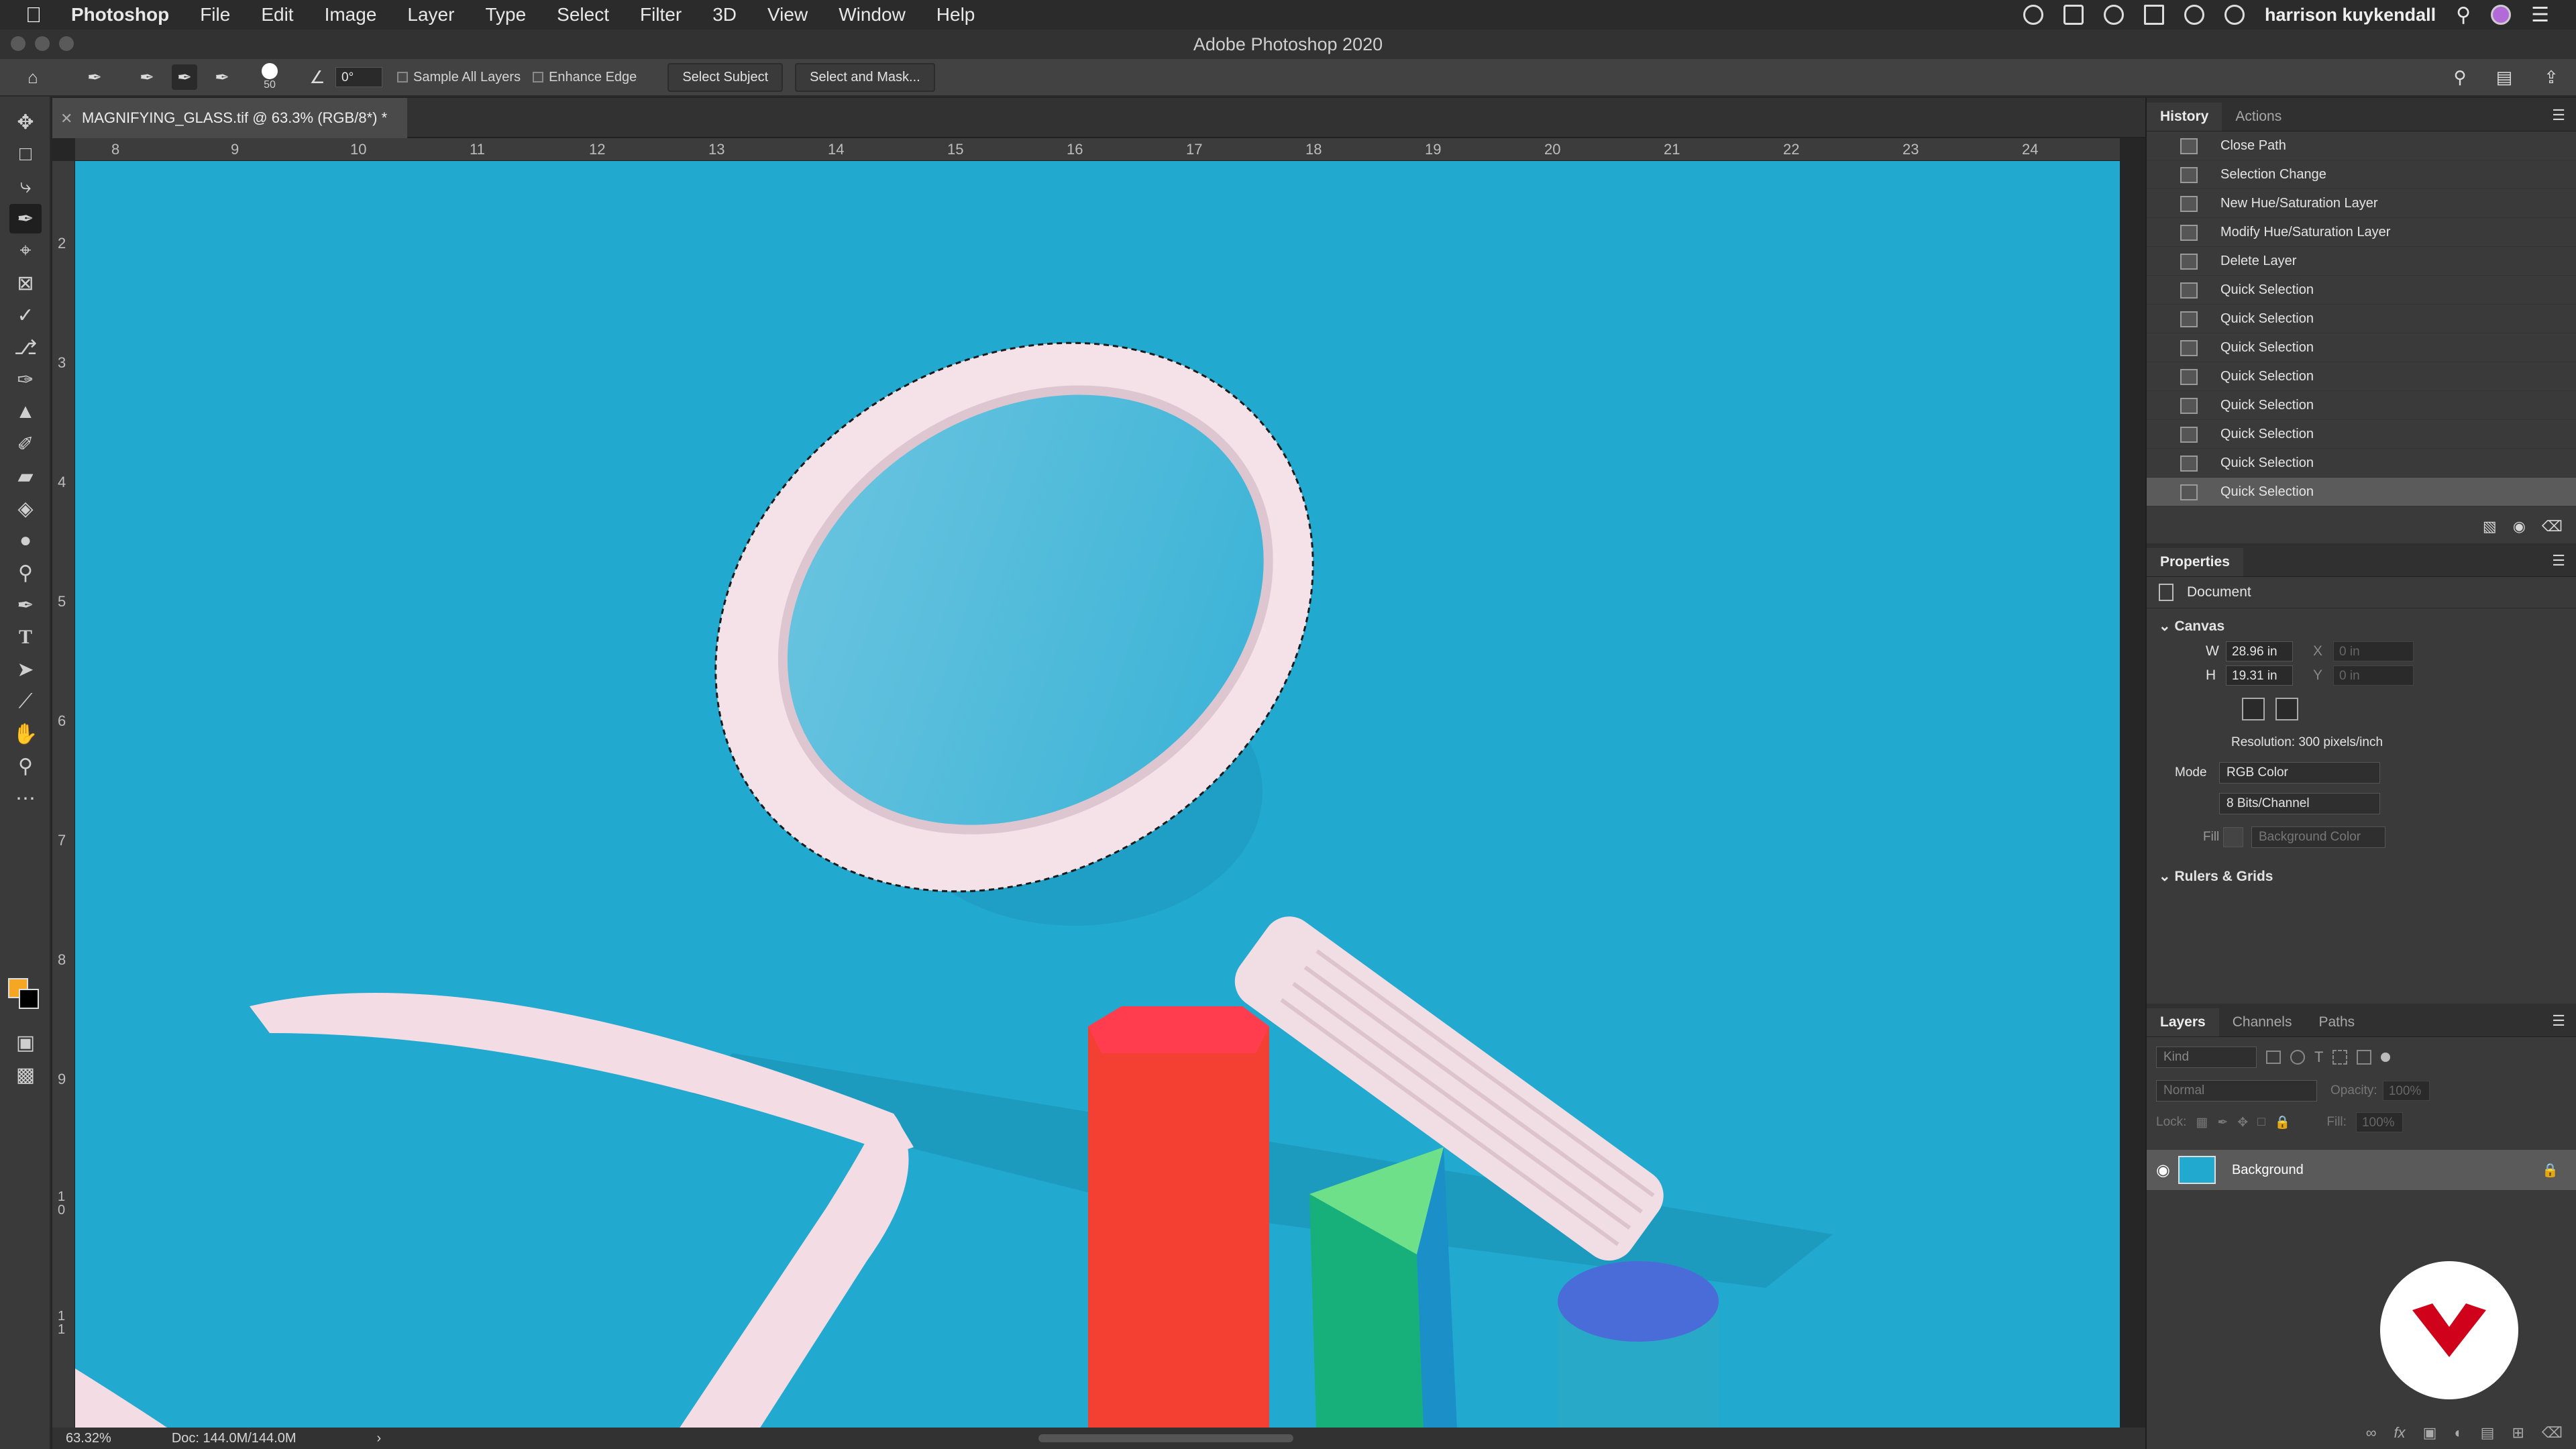 This screenshot has width=2576, height=1449. What do you see at coordinates (2399, 1433) in the screenshot?
I see `fx-icon: fx` at bounding box center [2399, 1433].